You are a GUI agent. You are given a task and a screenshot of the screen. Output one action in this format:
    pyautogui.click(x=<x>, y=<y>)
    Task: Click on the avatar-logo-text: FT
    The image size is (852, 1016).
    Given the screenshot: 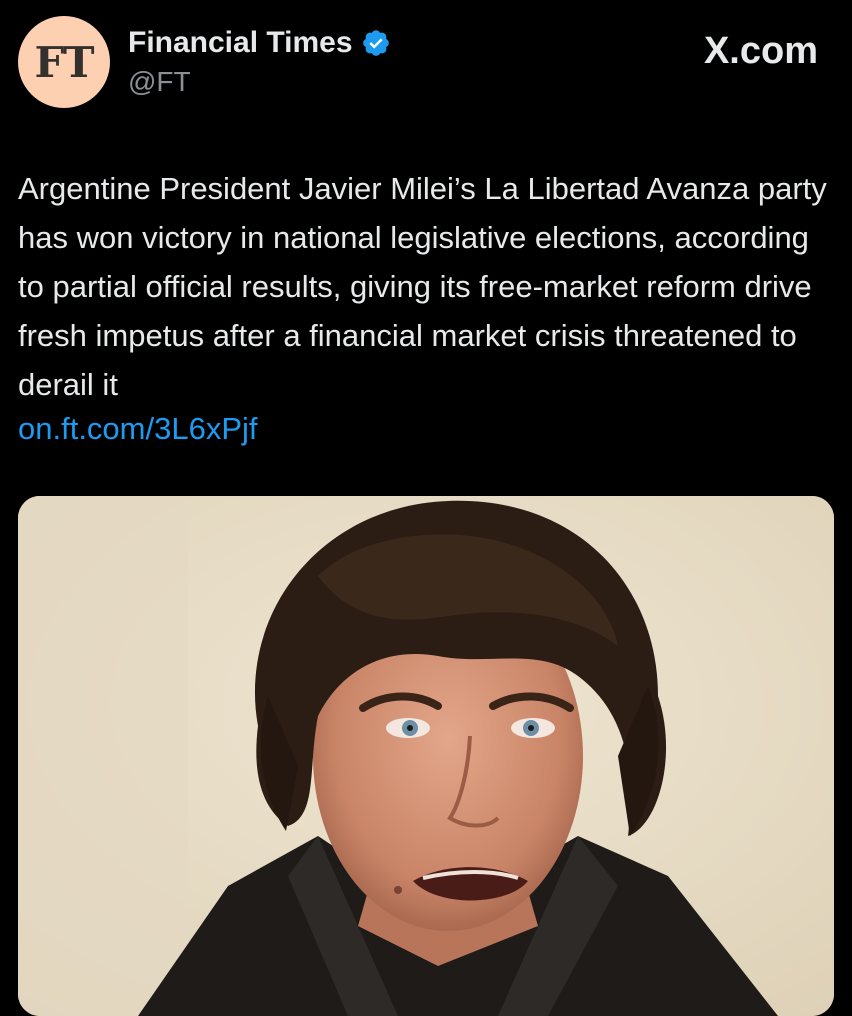 What is the action you would take?
    pyautogui.click(x=64, y=62)
    